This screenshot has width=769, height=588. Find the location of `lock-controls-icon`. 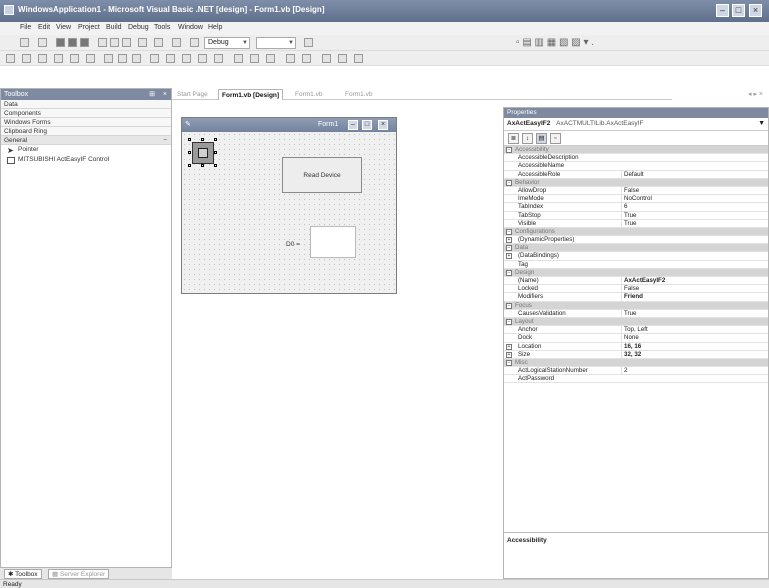

lock-controls-icon is located at coordinates (326, 58).